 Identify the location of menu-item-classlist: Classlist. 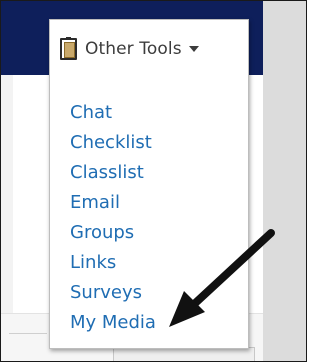
(113, 177).